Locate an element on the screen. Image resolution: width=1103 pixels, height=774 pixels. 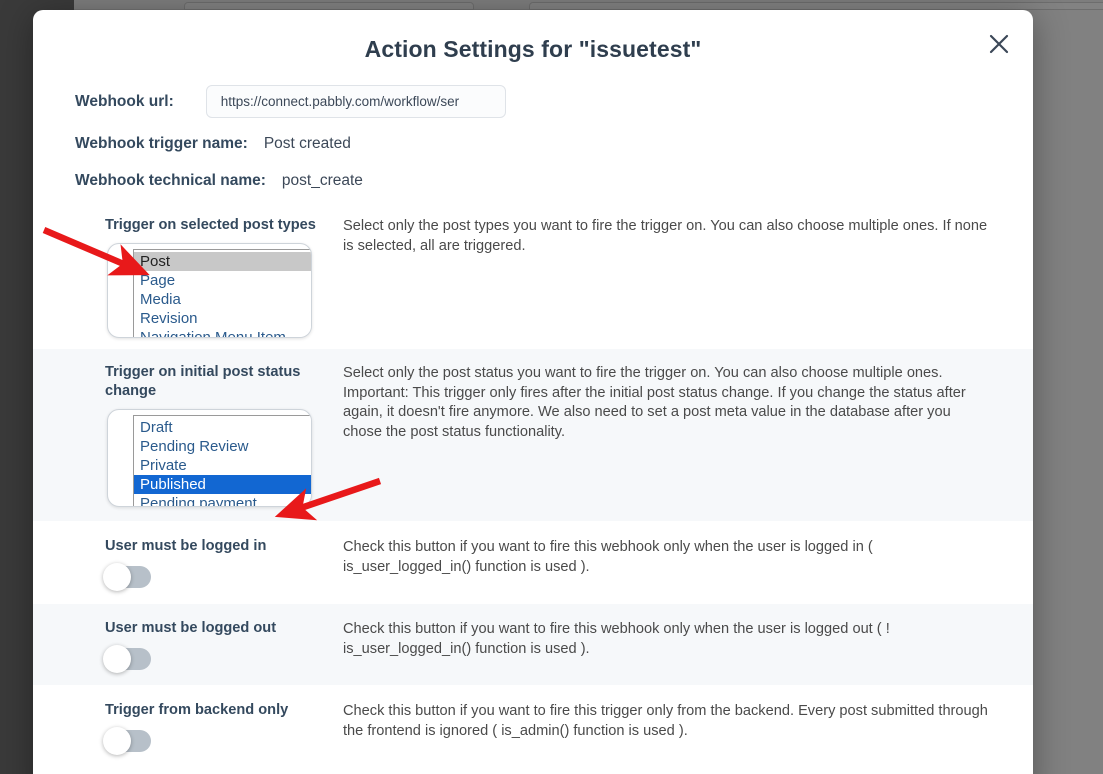
section-left: User must be logged out is located at coordinates (223, 646).